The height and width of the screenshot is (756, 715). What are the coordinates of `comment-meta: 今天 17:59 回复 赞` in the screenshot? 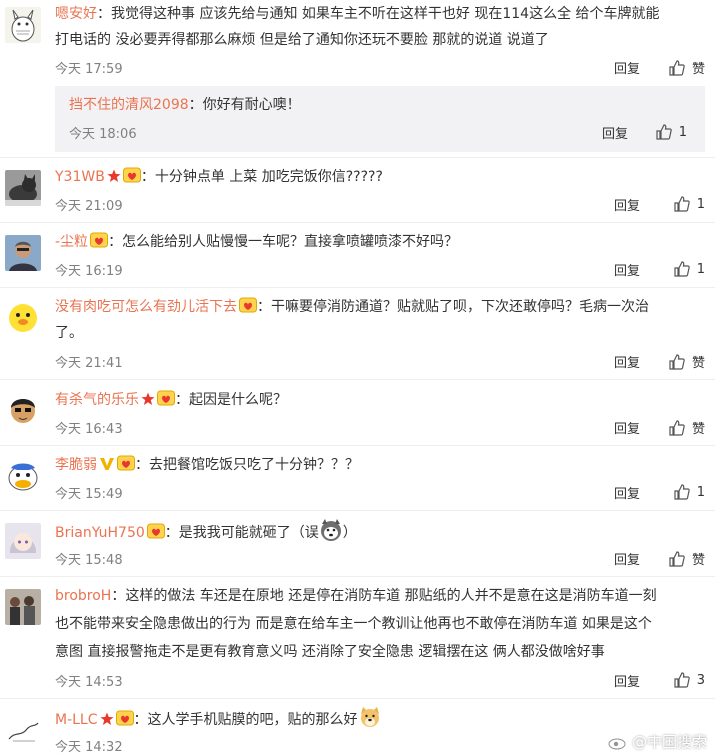 It's located at (385, 68).